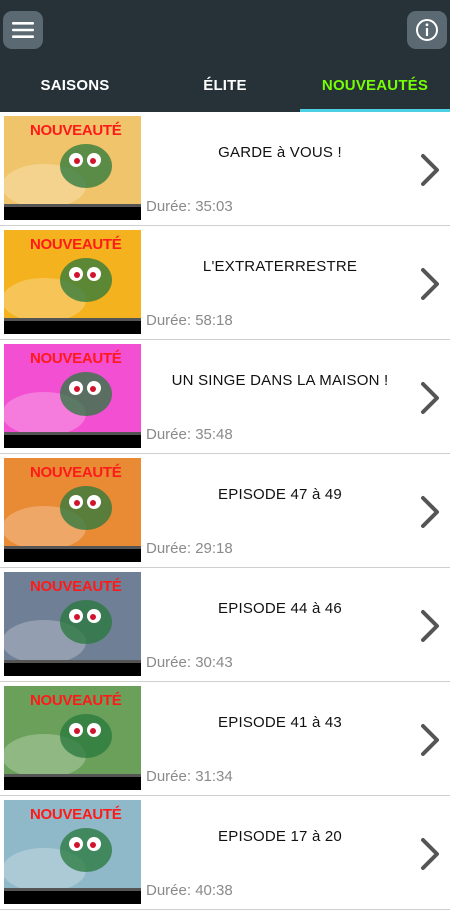  What do you see at coordinates (280, 494) in the screenshot?
I see `episode-title: EPISODE 47 à 49` at bounding box center [280, 494].